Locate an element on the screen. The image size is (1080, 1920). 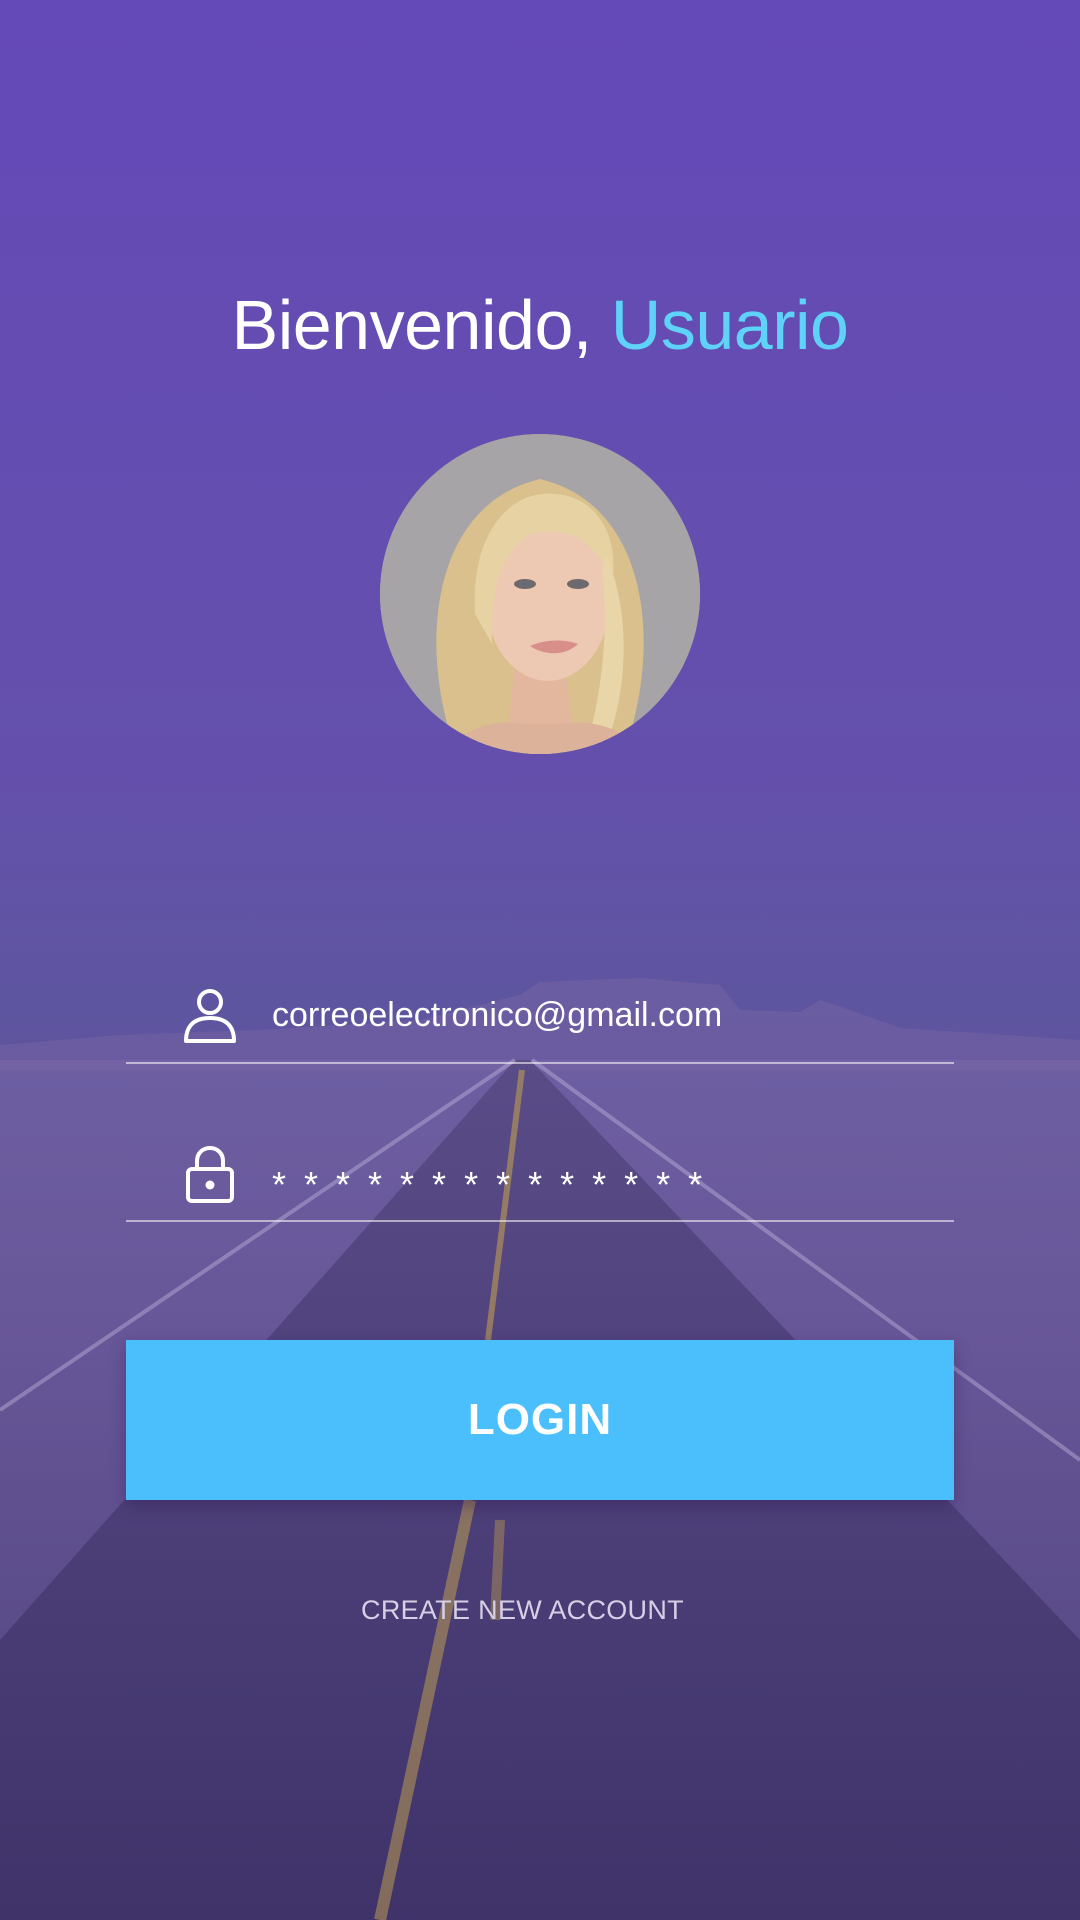
password-field: * * * * * * * * * * * * * * is located at coordinates (540, 1176).